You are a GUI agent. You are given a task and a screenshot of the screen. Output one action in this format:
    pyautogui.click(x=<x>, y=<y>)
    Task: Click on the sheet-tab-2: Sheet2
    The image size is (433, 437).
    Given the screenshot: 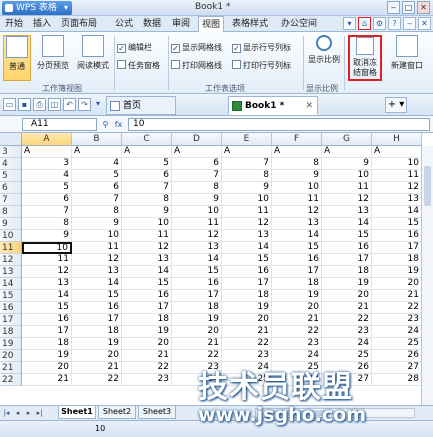 What is the action you would take?
    pyautogui.click(x=117, y=412)
    